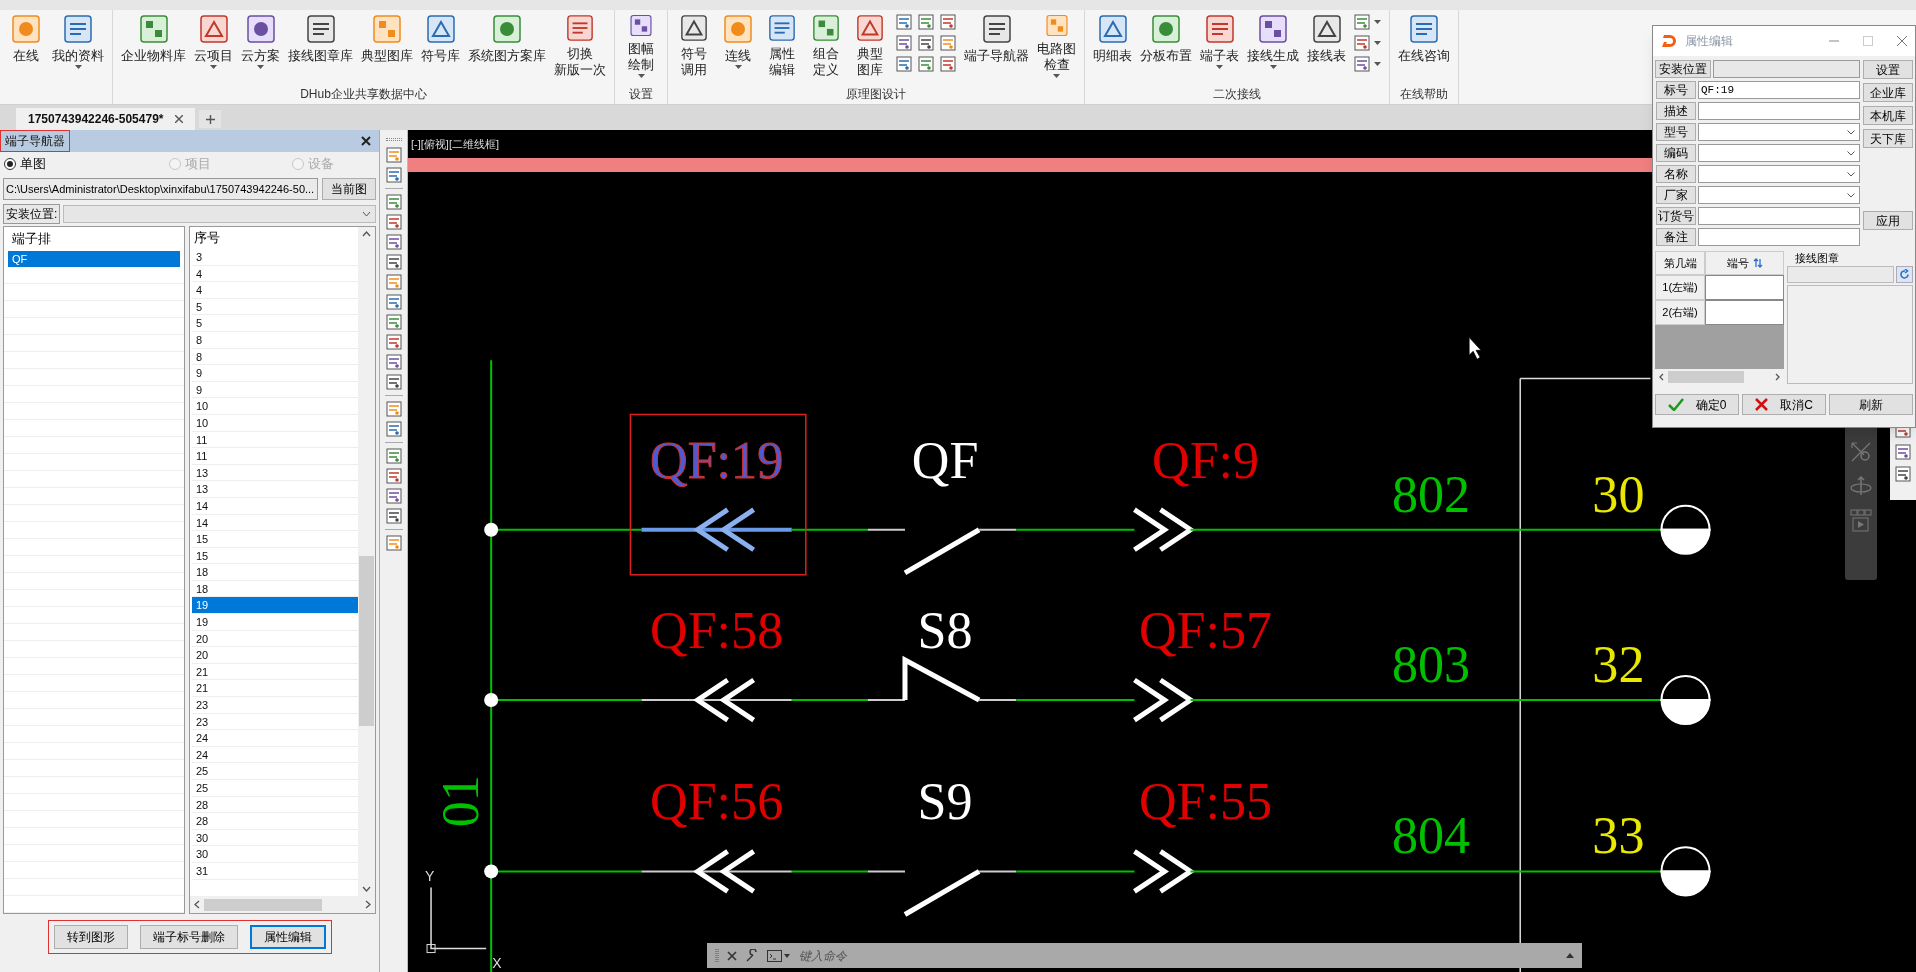 The width and height of the screenshot is (1916, 972). What do you see at coordinates (275, 572) in the screenshot?
I see `number-item: 18` at bounding box center [275, 572].